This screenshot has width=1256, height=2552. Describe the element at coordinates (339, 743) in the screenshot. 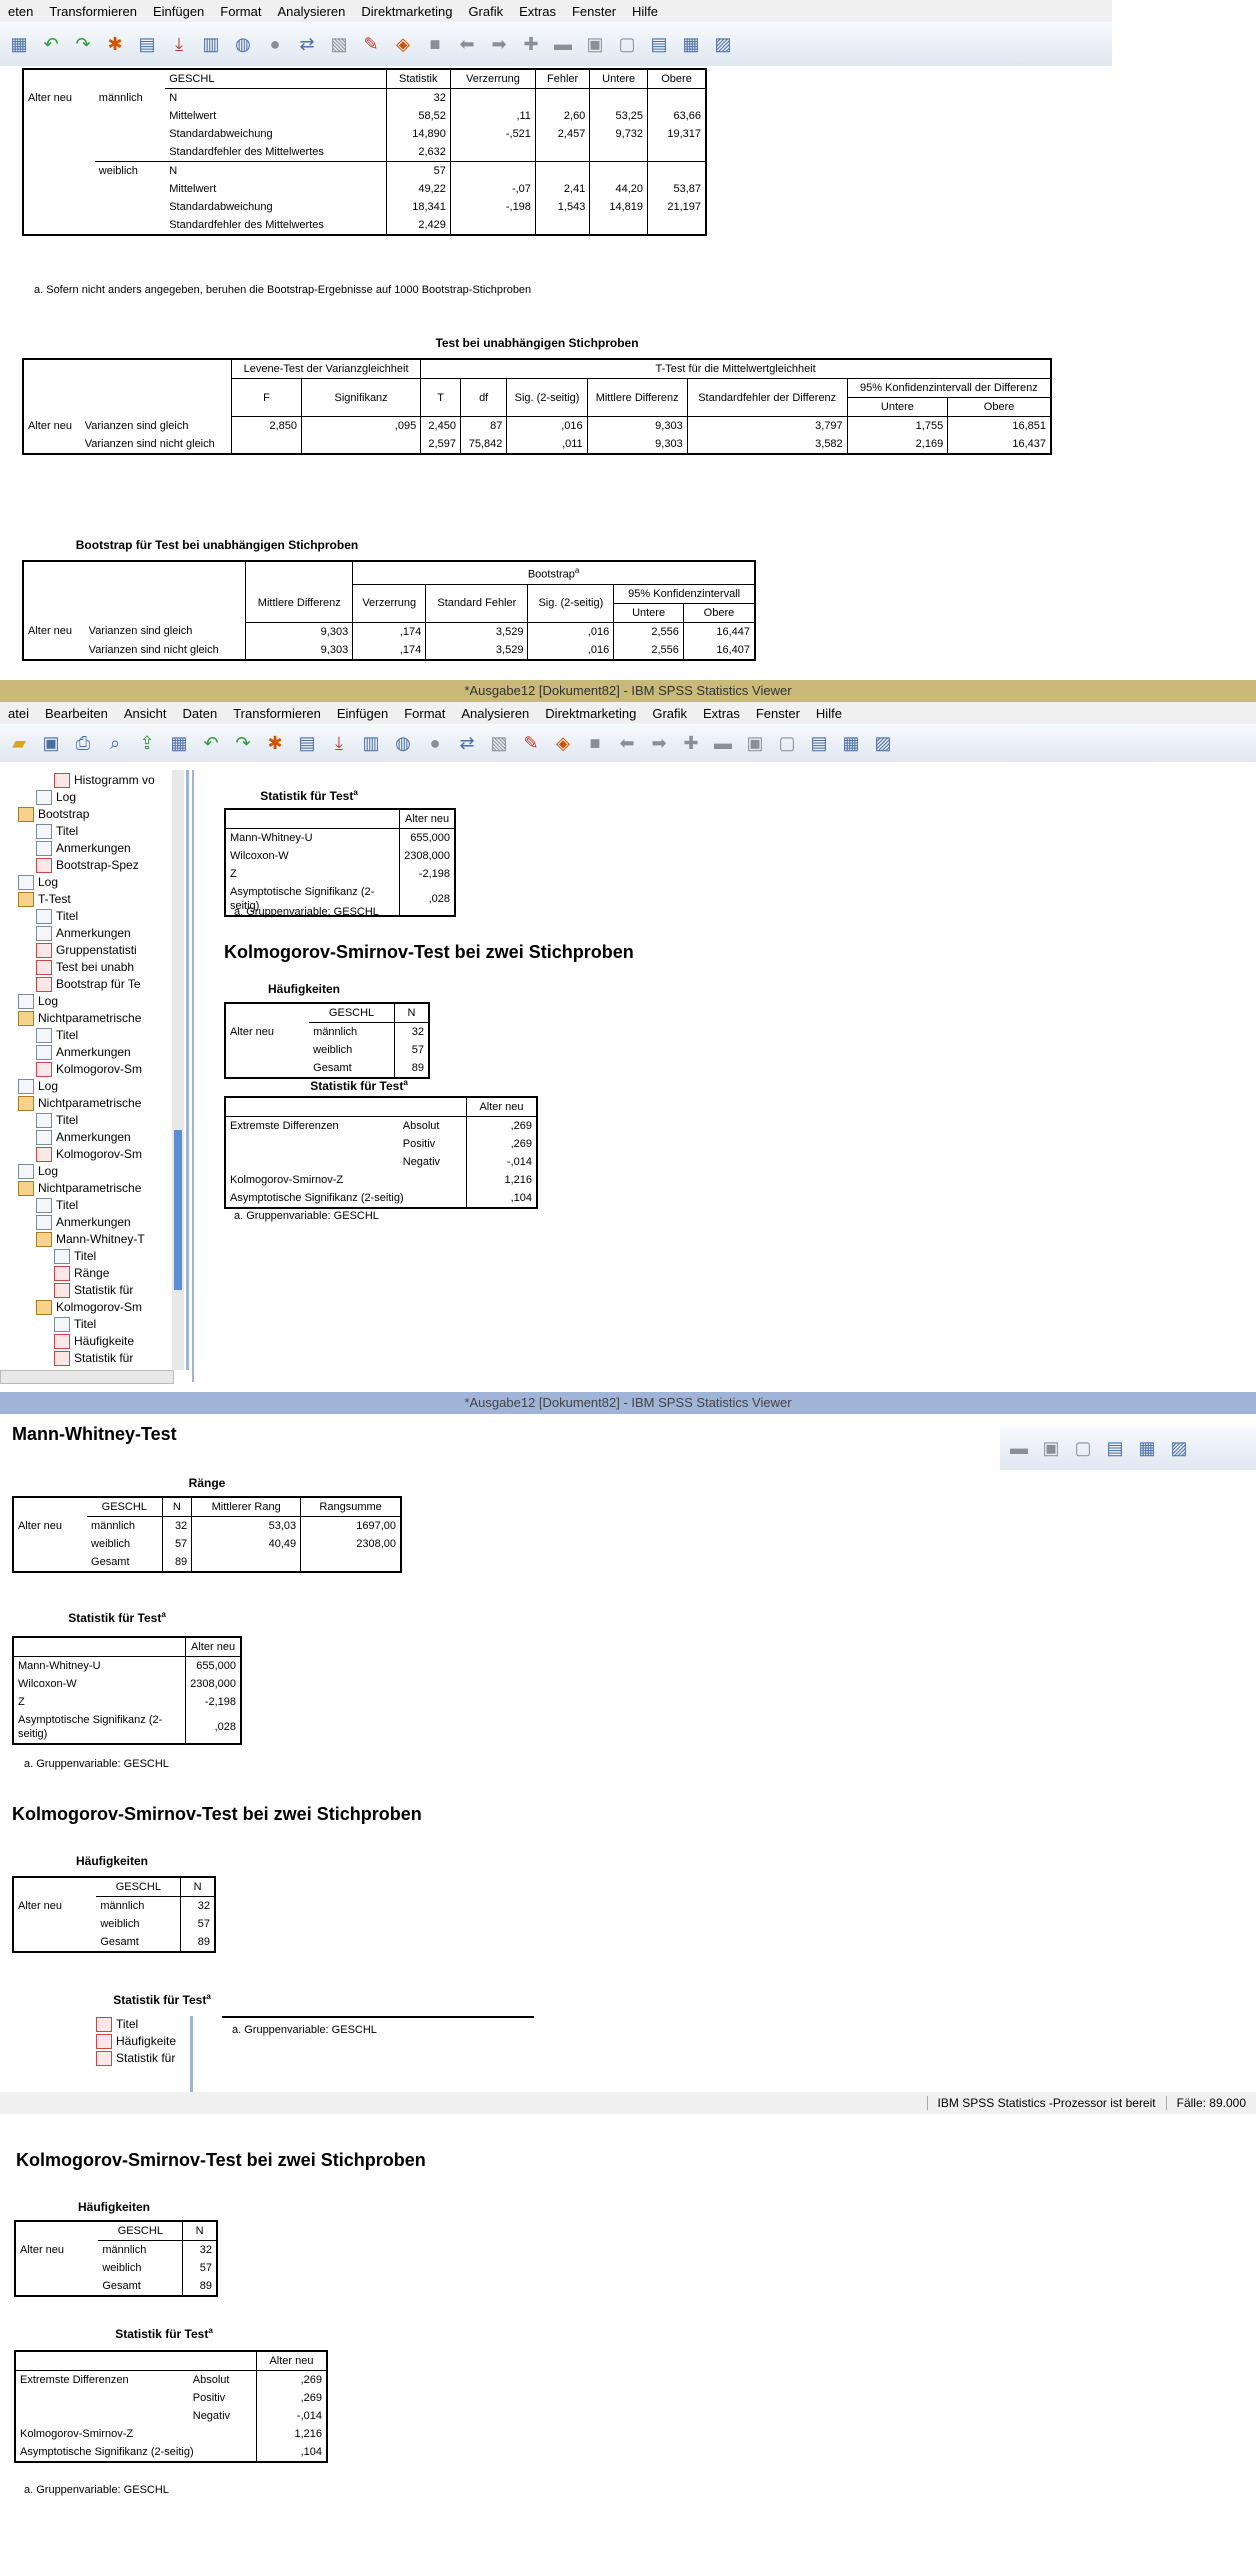

I see `import-icon-2: ⤓` at that location.